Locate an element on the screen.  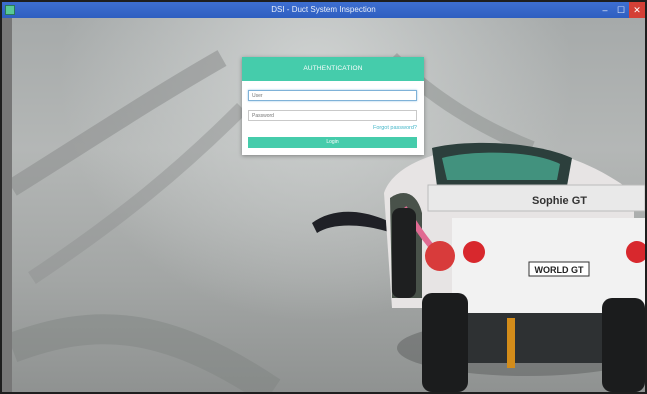
maximize-icon: ☐ is located at coordinates (621, 10).